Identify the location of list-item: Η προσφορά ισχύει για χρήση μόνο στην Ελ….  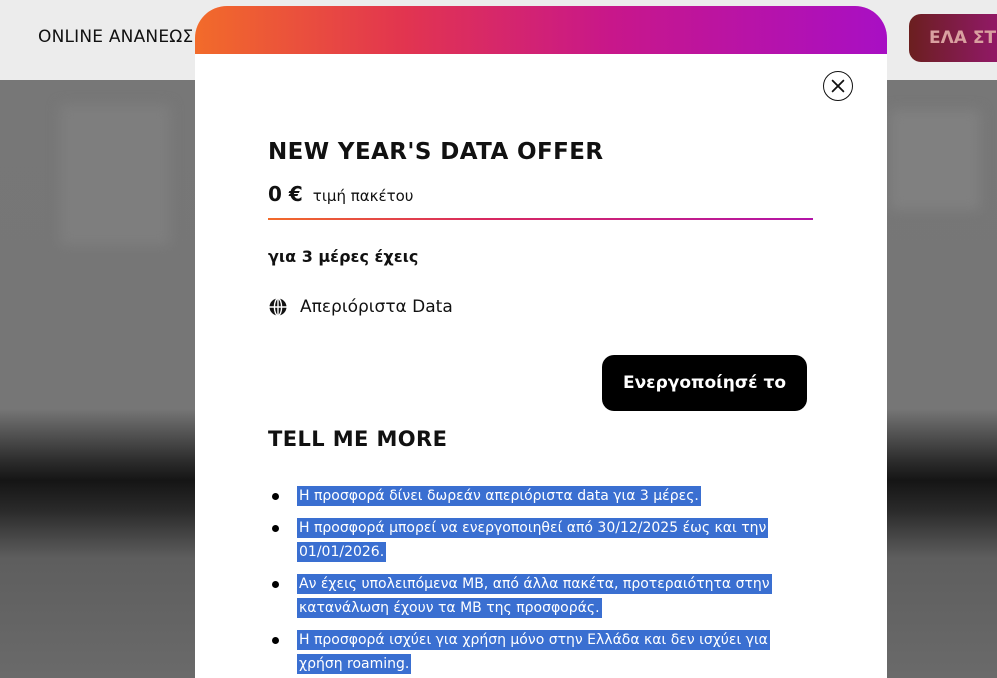
(538, 652).